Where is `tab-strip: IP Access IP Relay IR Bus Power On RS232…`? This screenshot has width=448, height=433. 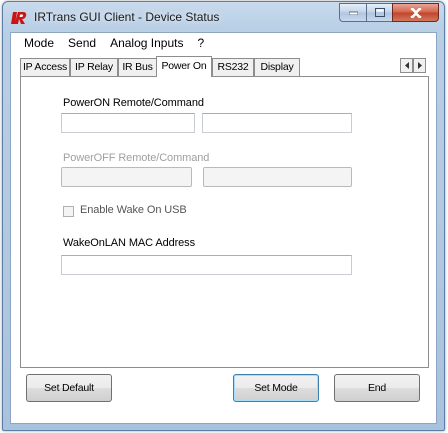
tab-strip: IP Access IP Relay IR Bus Power On RS232… is located at coordinates (225, 66).